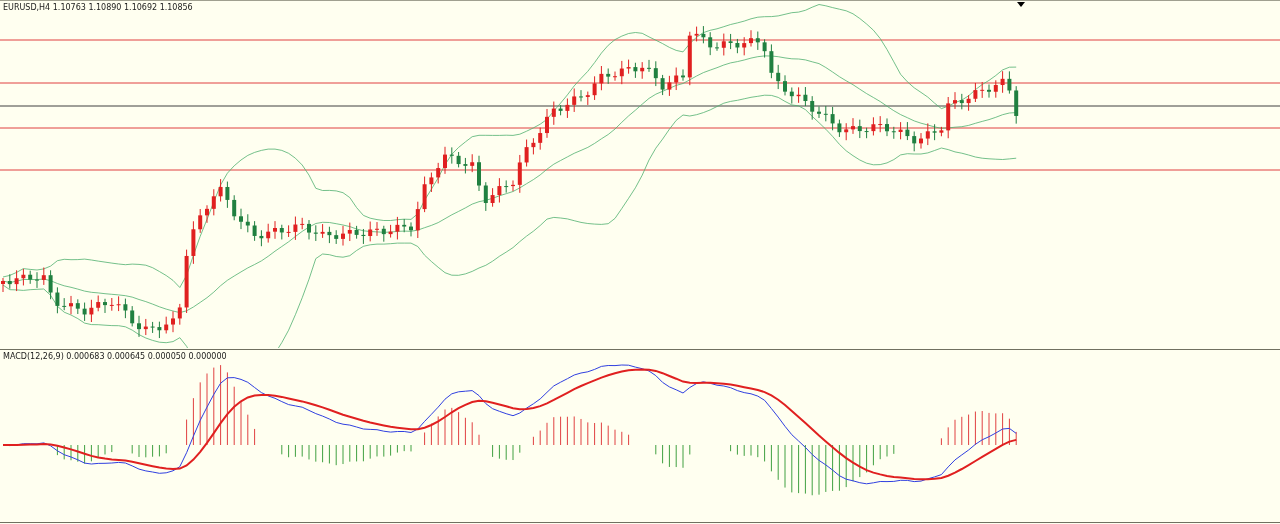 This screenshot has width=1280, height=524. What do you see at coordinates (98, 7) in the screenshot?
I see `symbol-price-label: EURUSD,H4 1.10763 1.10890 1.10692 1.10856` at bounding box center [98, 7].